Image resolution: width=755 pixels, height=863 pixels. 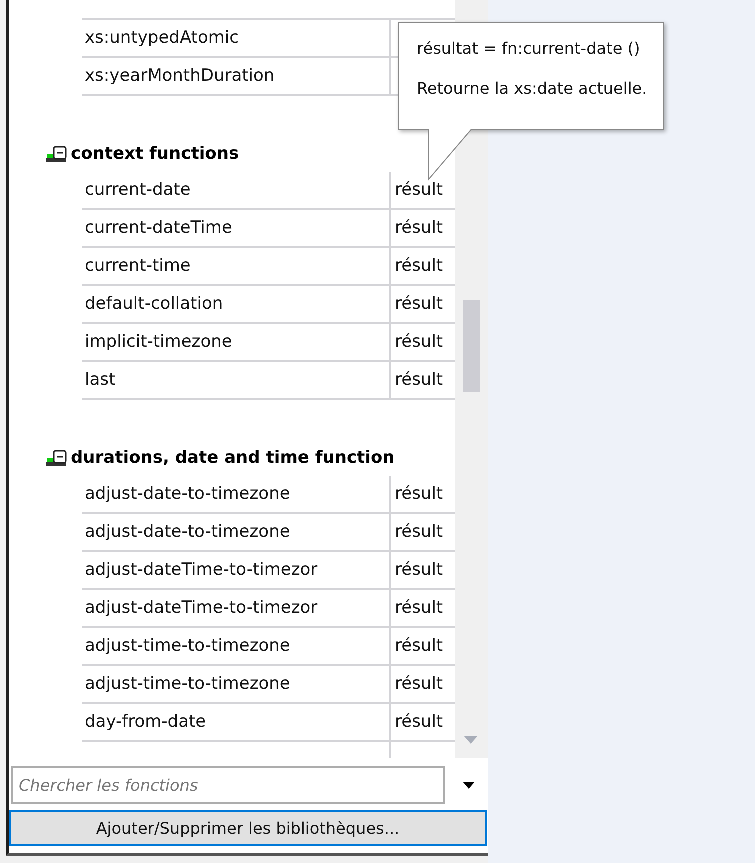 What do you see at coordinates (158, 342) in the screenshot?
I see `function-name: implicit-timezone` at bounding box center [158, 342].